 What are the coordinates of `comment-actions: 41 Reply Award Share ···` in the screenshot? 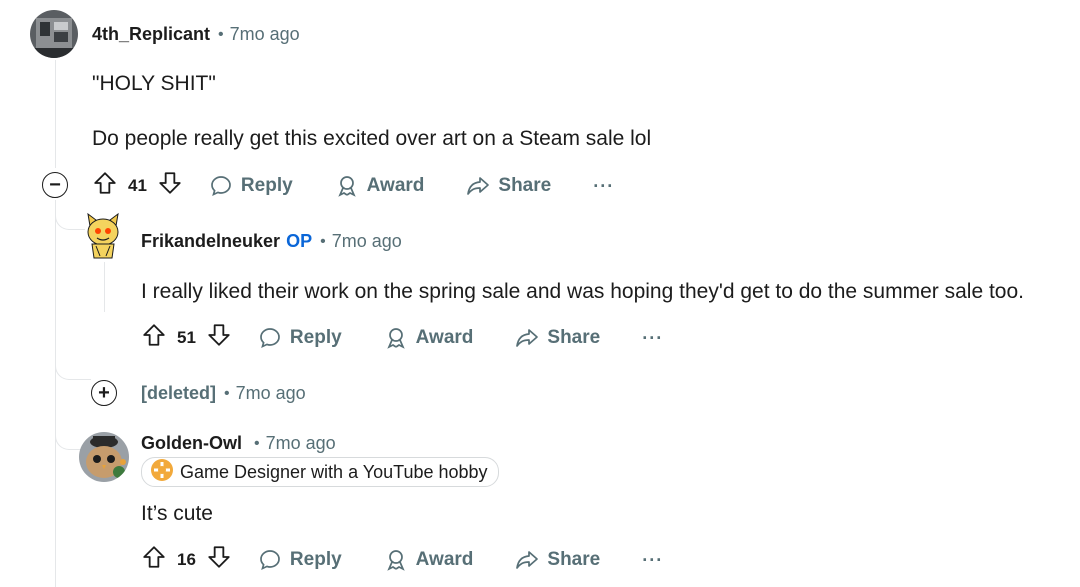 It's located at (353, 186).